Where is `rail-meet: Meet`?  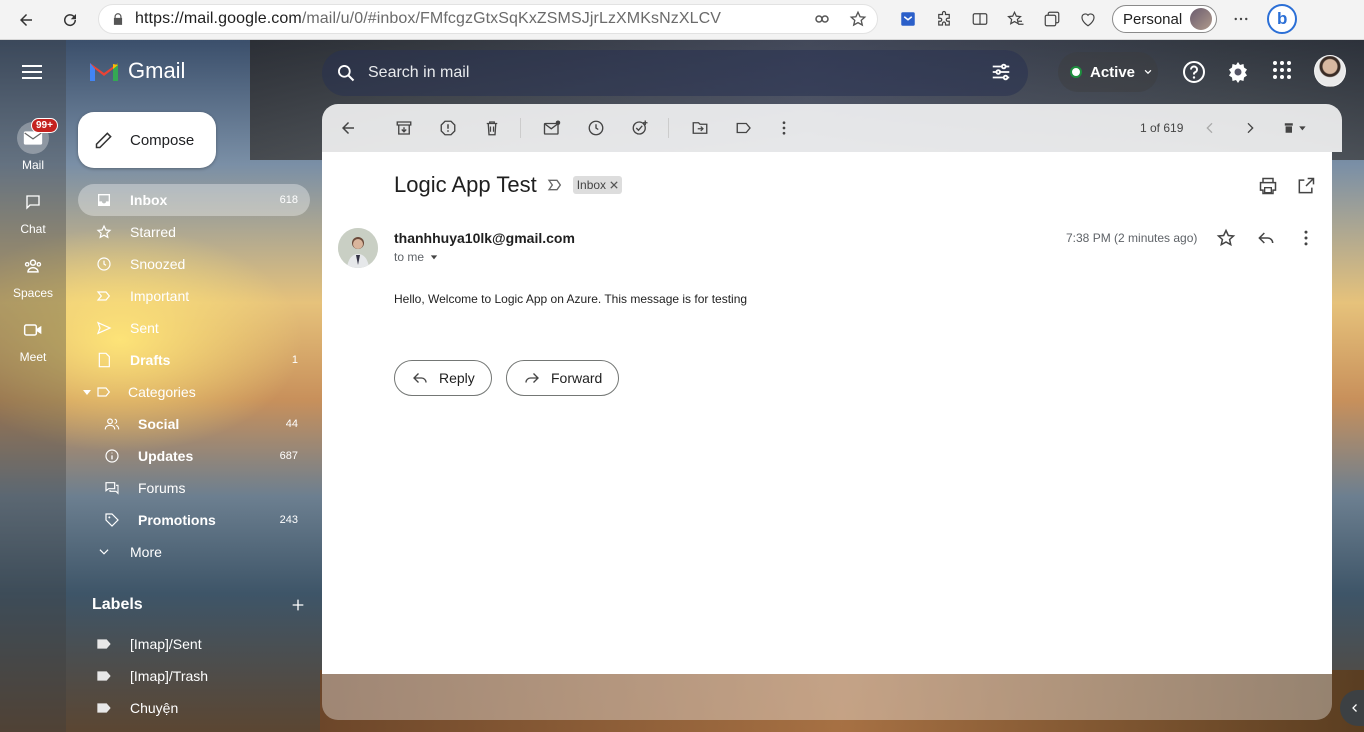 rail-meet: Meet is located at coordinates (33, 339).